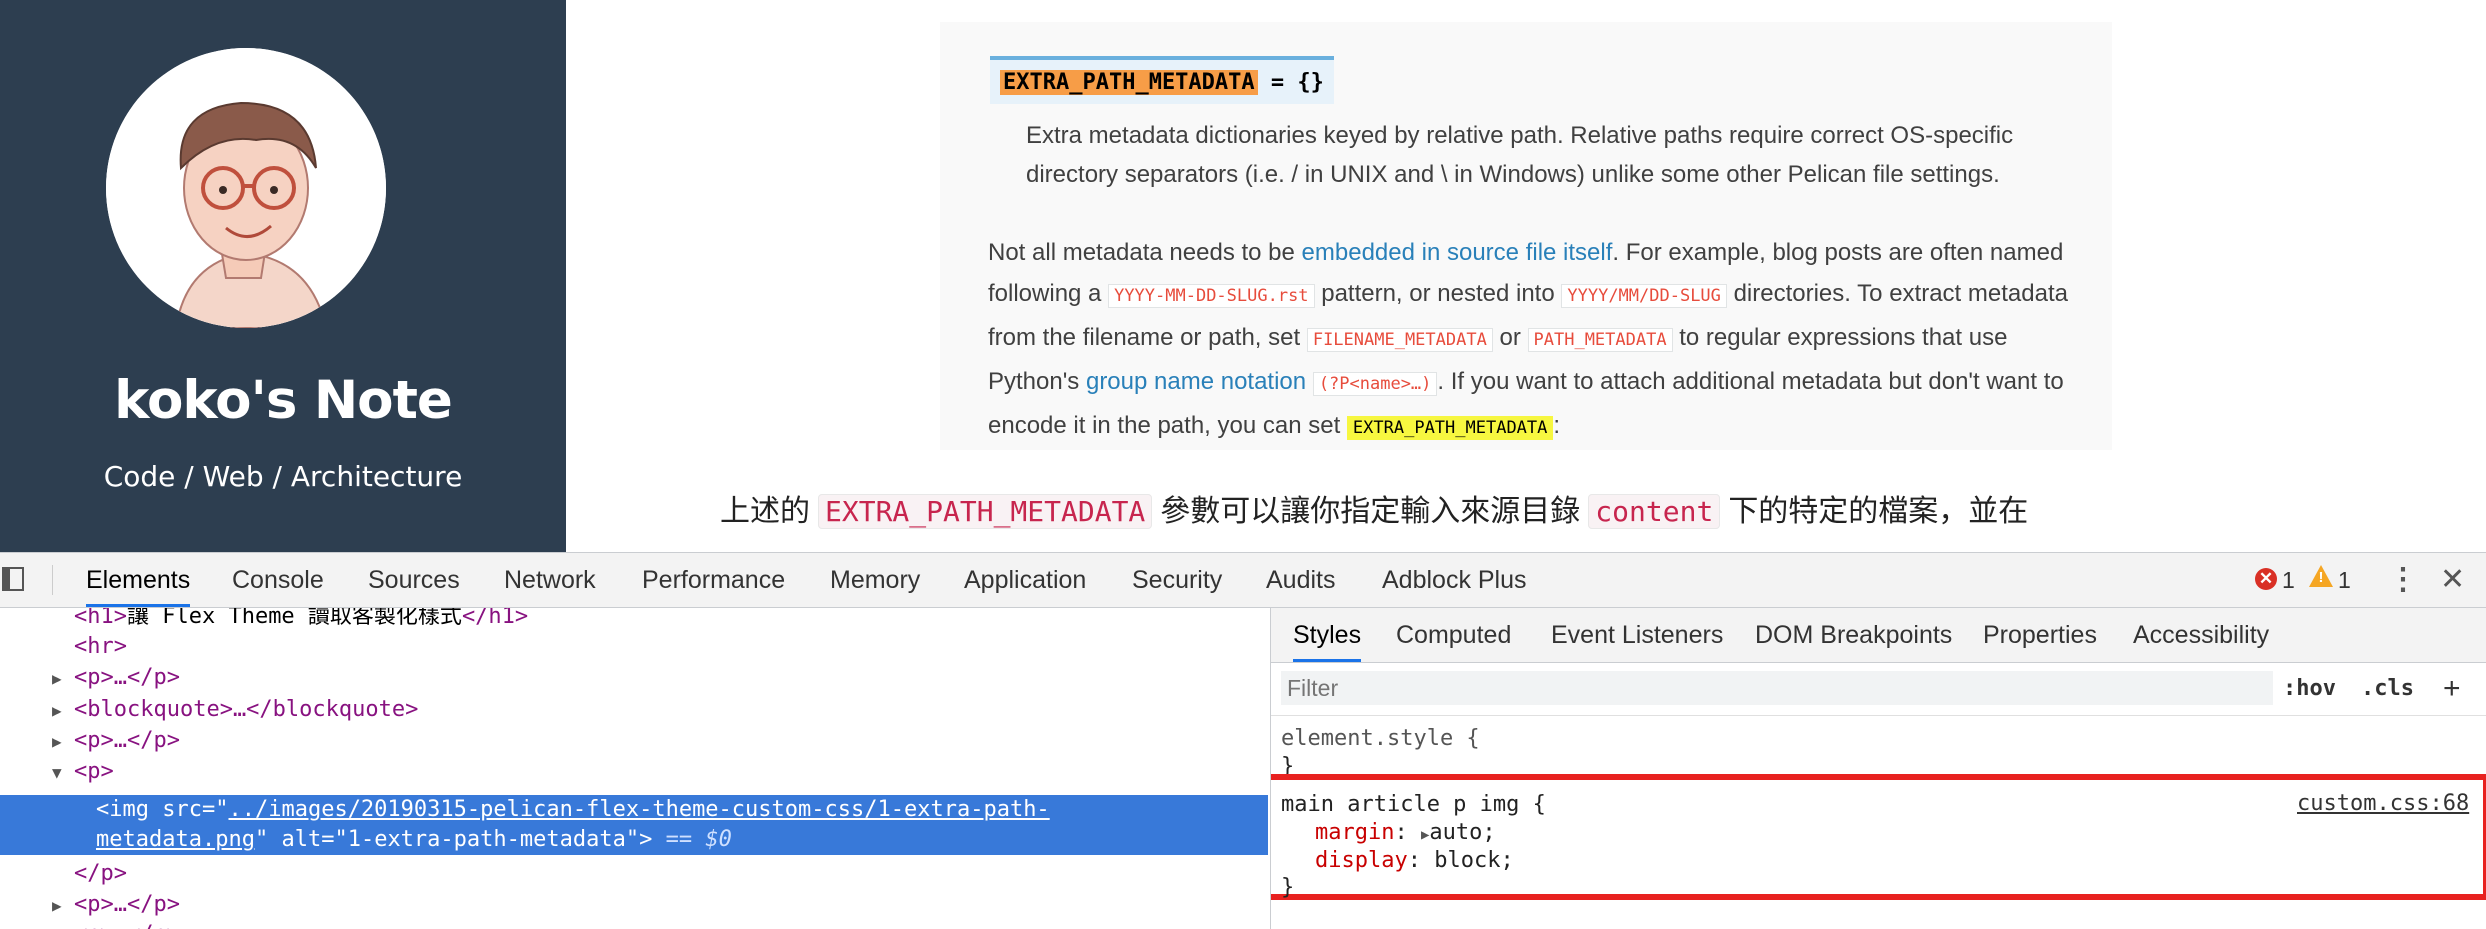 The width and height of the screenshot is (2486, 929). I want to click on tab-sources: Sources, so click(414, 580).